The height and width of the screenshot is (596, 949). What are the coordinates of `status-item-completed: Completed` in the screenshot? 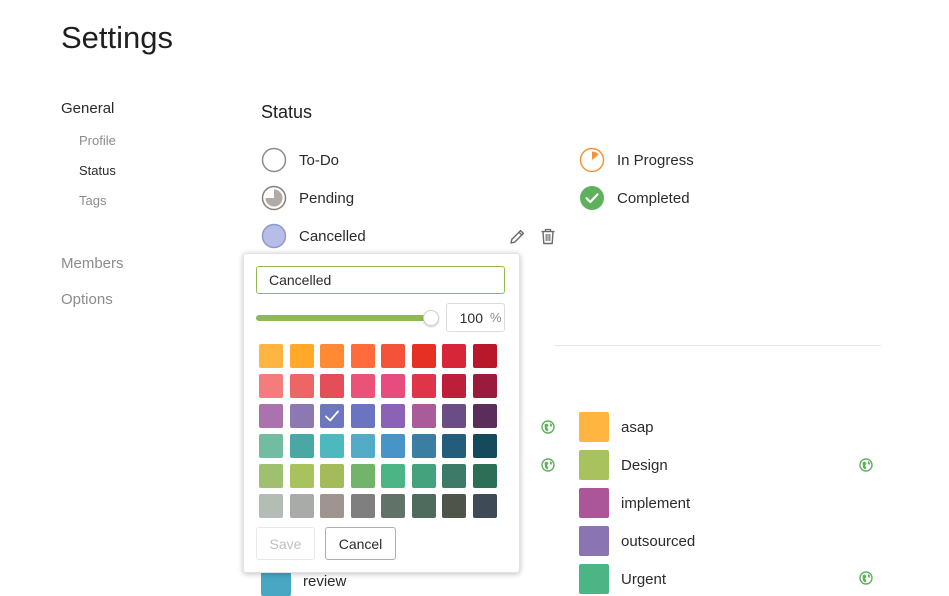 It's located at (634, 198).